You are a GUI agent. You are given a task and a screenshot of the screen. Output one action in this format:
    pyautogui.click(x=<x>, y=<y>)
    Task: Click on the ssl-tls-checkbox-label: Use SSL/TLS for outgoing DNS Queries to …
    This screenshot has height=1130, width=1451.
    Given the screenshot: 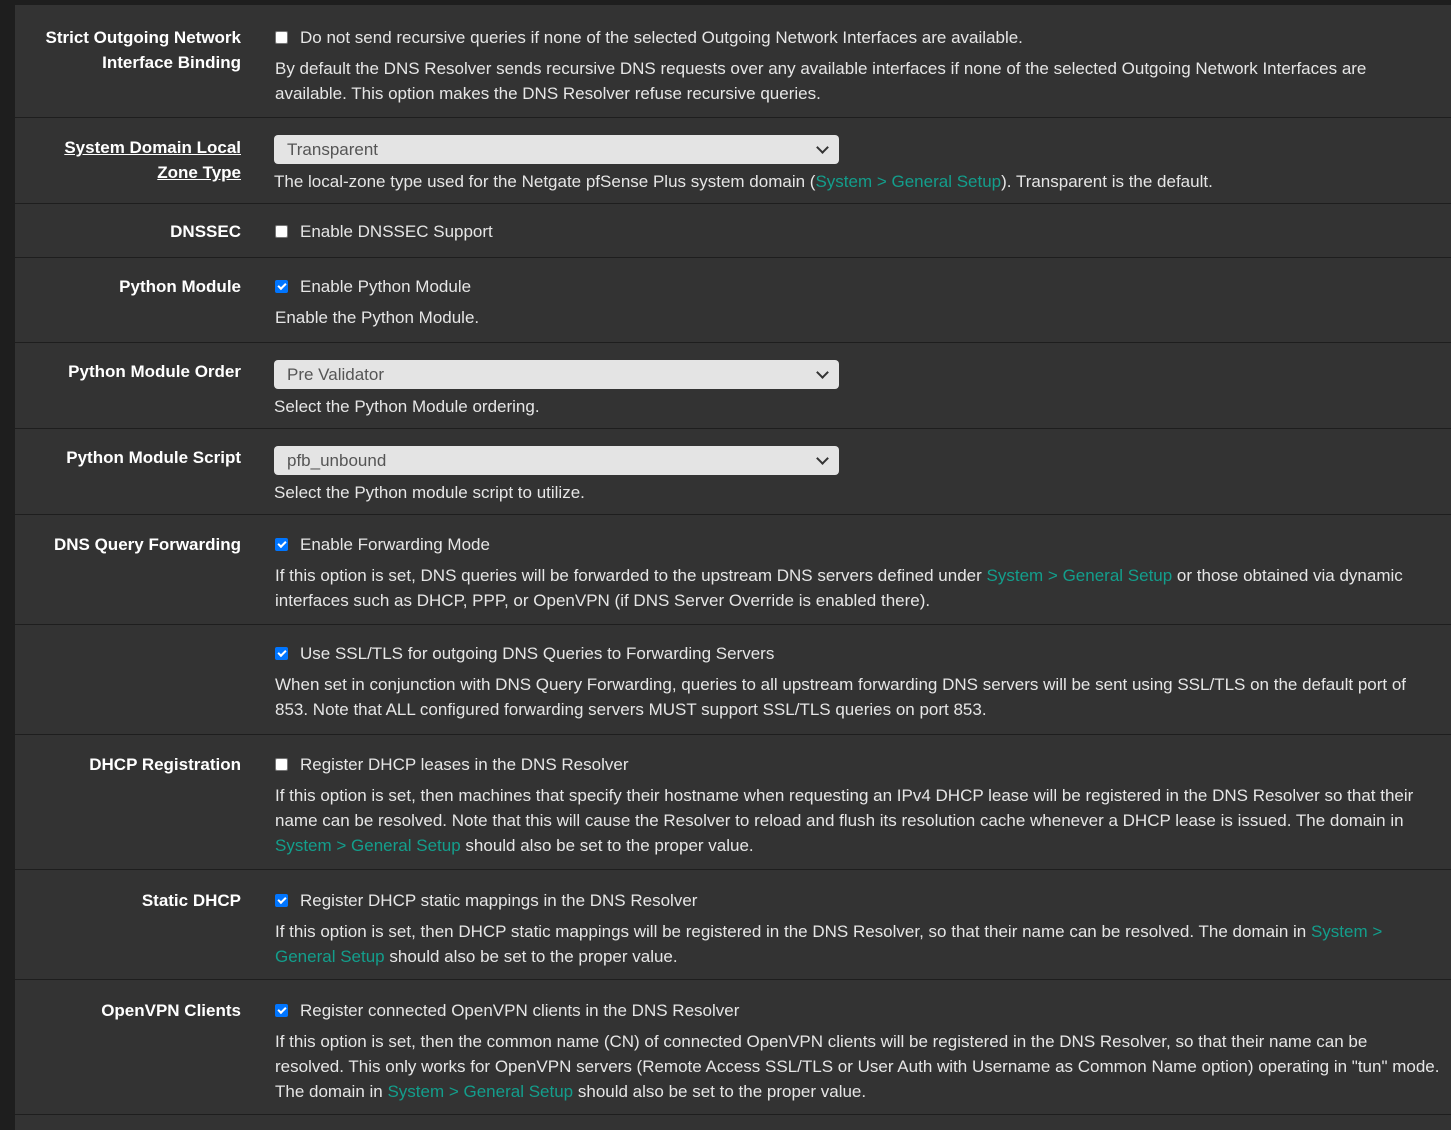 What is the action you would take?
    pyautogui.click(x=537, y=653)
    